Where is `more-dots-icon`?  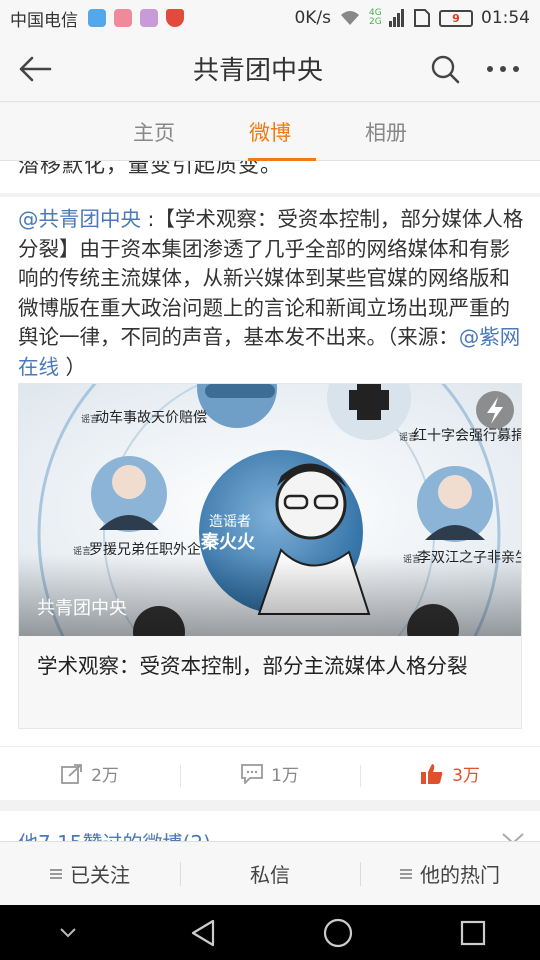
more-dots-icon is located at coordinates (503, 68).